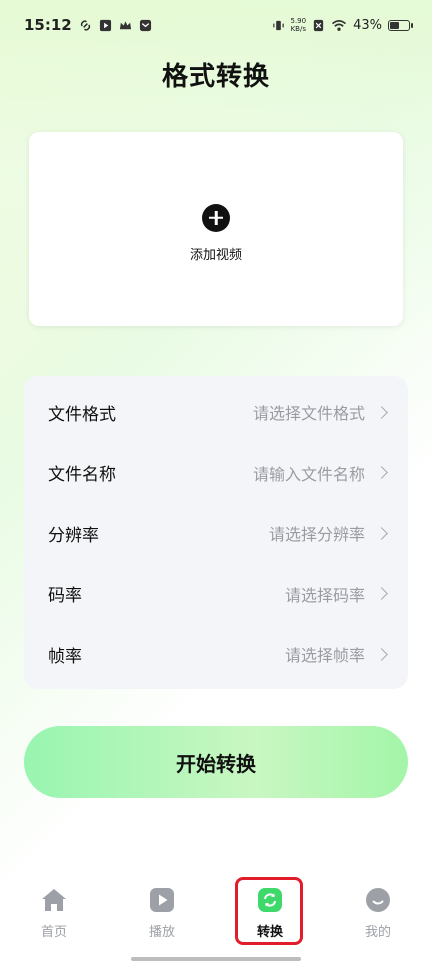 This screenshot has width=432, height=964. I want to click on crown-icon, so click(125, 24).